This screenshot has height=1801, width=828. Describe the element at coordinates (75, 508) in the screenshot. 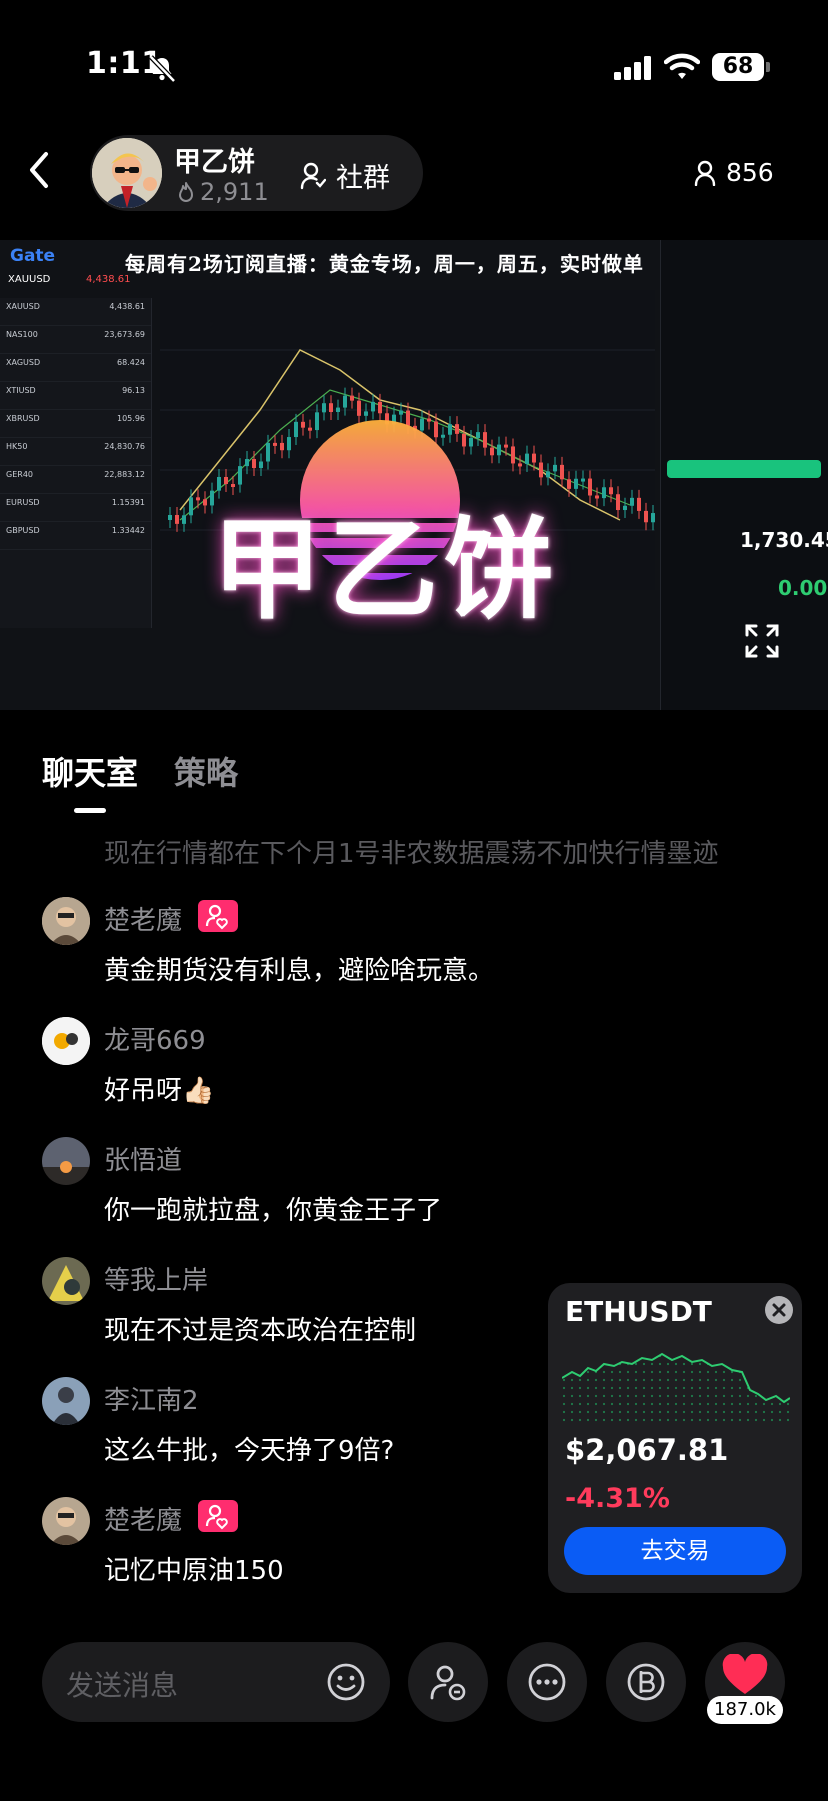

I see `watchlist-row: EURUSD 1.15391` at that location.